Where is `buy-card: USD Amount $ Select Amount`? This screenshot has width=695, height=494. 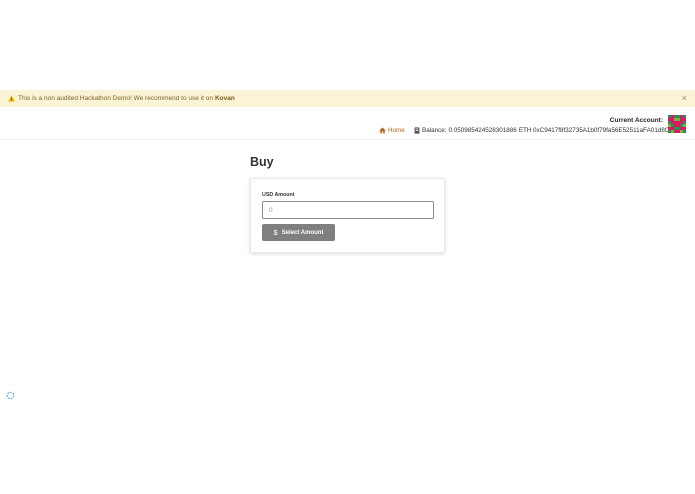
buy-card: USD Amount $ Select Amount is located at coordinates (347, 215).